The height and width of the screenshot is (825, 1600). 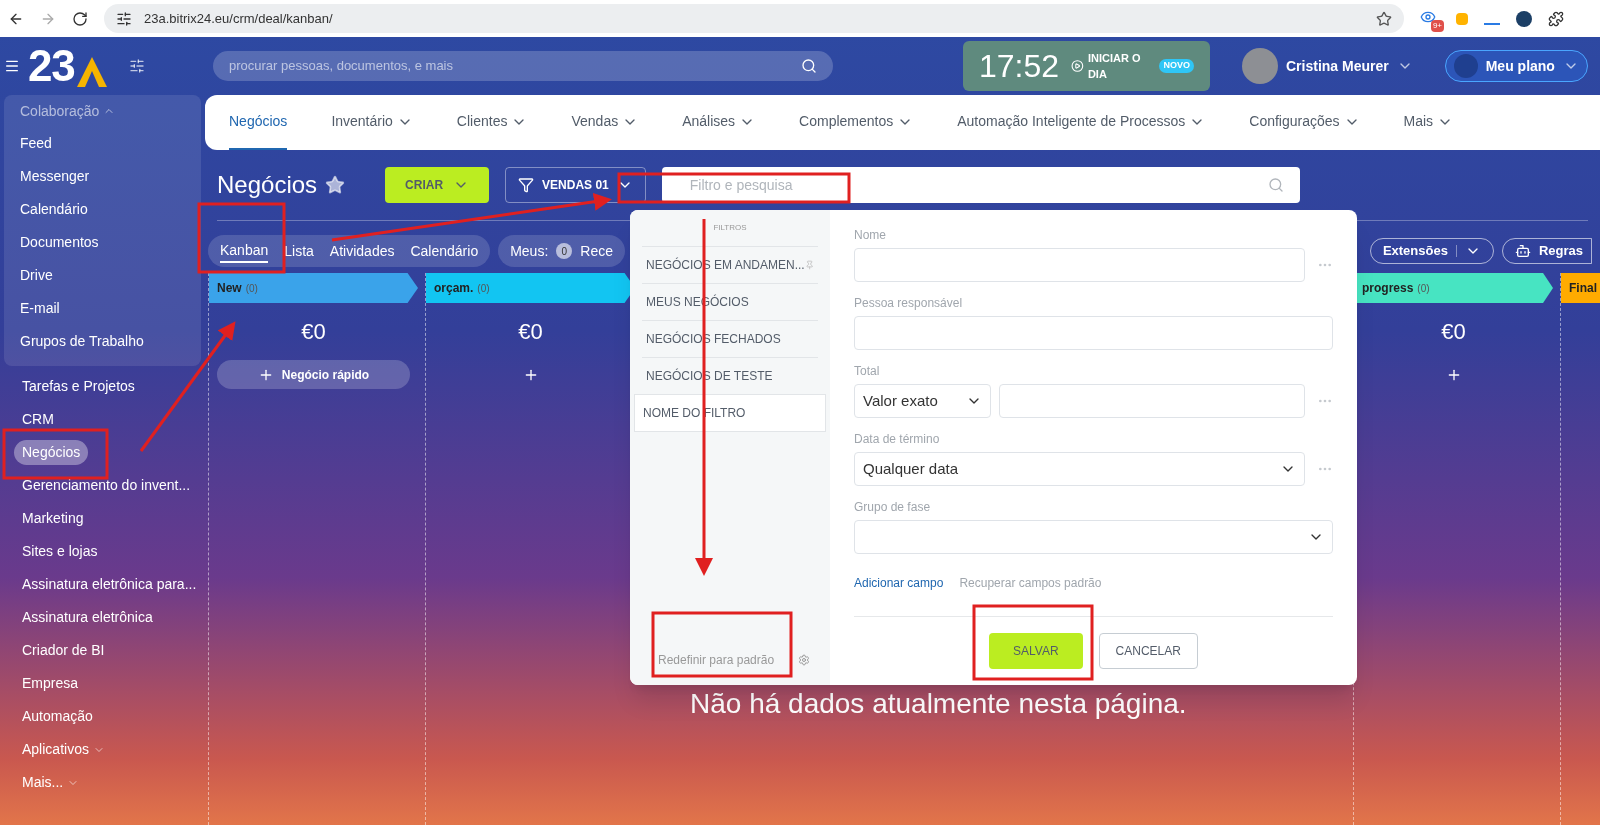 What do you see at coordinates (1081, 122) in the screenshot?
I see `nav-tab: Automação Inteligente de Processos` at bounding box center [1081, 122].